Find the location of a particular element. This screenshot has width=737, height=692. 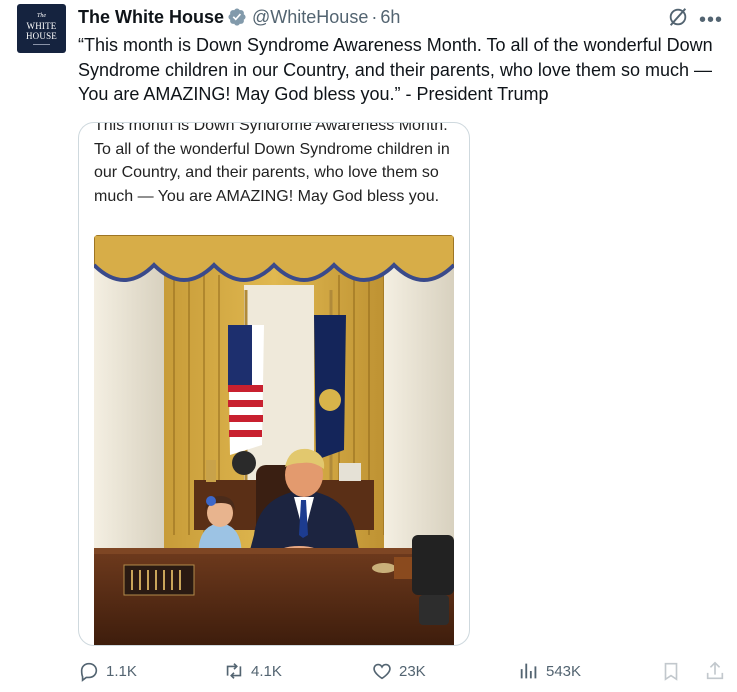

like-count: 23K is located at coordinates (412, 671).